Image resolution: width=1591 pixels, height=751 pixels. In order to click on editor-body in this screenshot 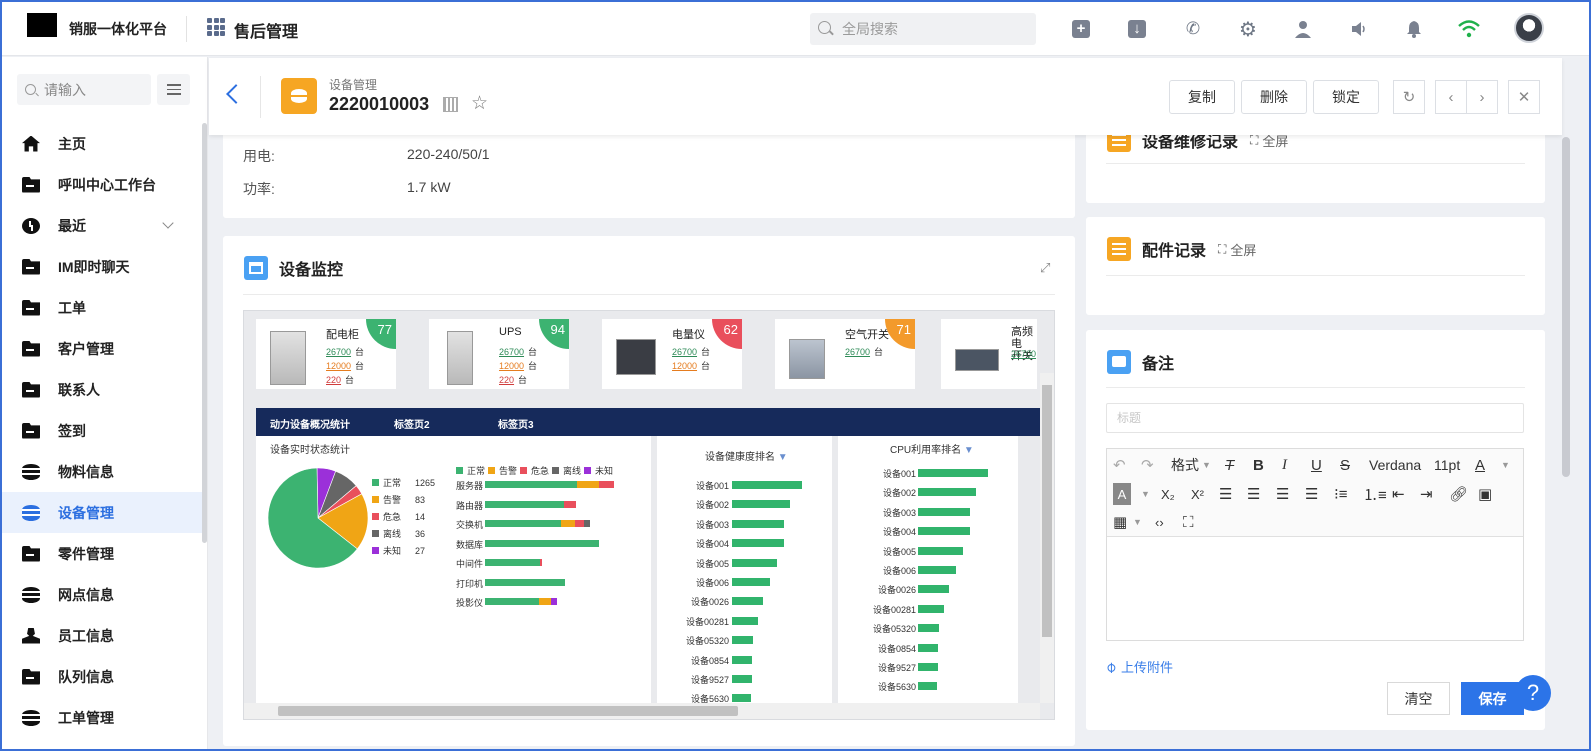, I will do `click(1315, 589)`.